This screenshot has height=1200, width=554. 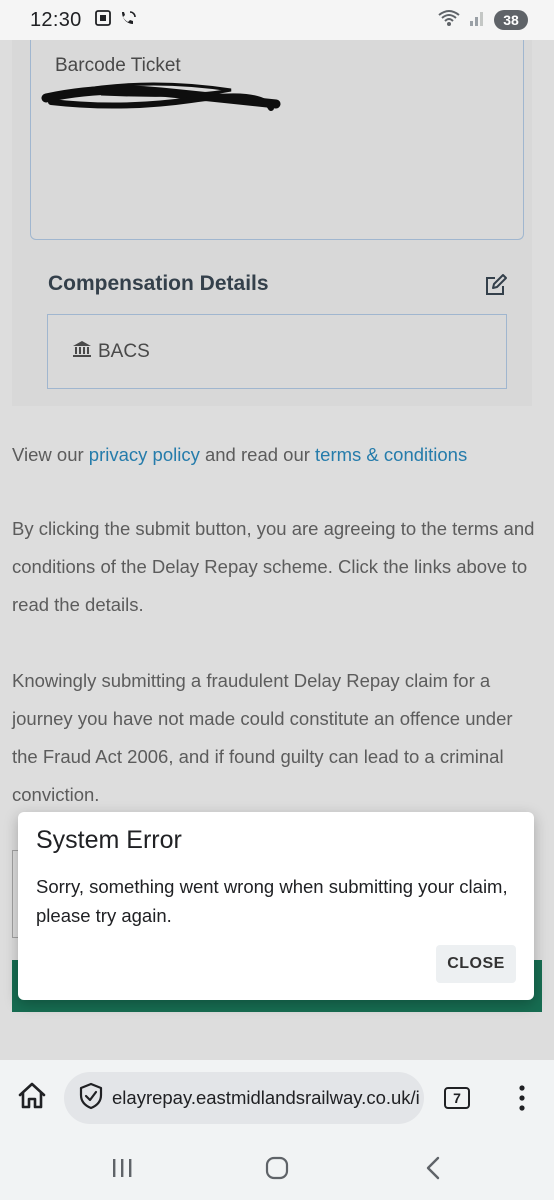 I want to click on nav-home-icon, so click(x=277, y=1170).